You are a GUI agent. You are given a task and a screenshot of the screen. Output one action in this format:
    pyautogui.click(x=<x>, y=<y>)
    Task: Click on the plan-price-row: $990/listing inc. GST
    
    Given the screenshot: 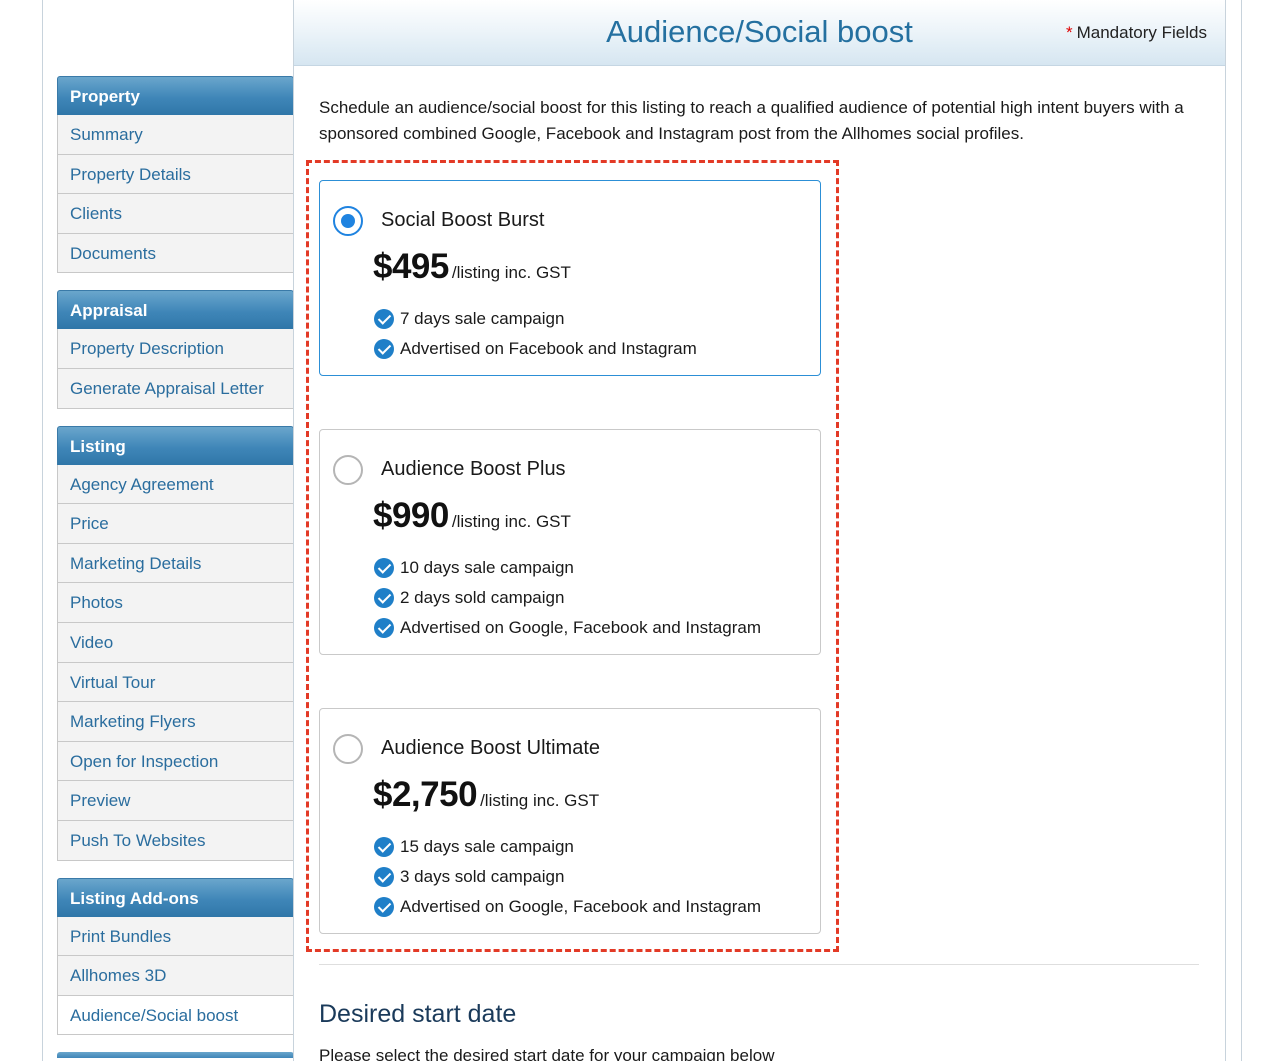 What is the action you would take?
    pyautogui.click(x=472, y=516)
    